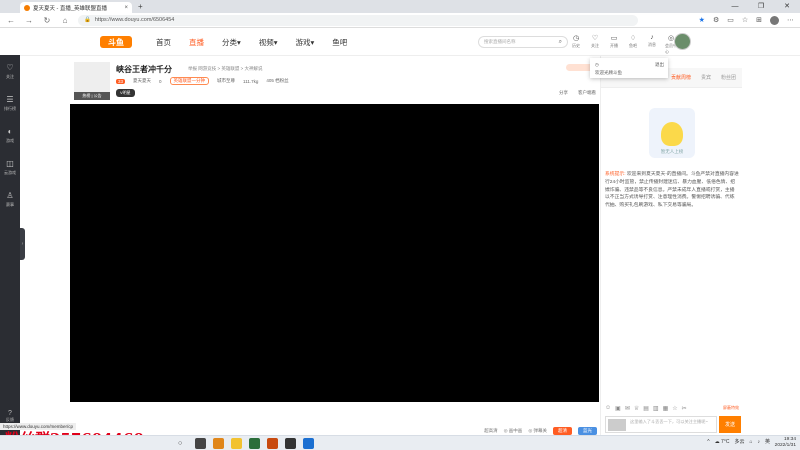 Image resolution: width=800 pixels, height=450 pixels. What do you see at coordinates (636, 408) in the screenshot?
I see `crown-icon: ♕` at bounding box center [636, 408].